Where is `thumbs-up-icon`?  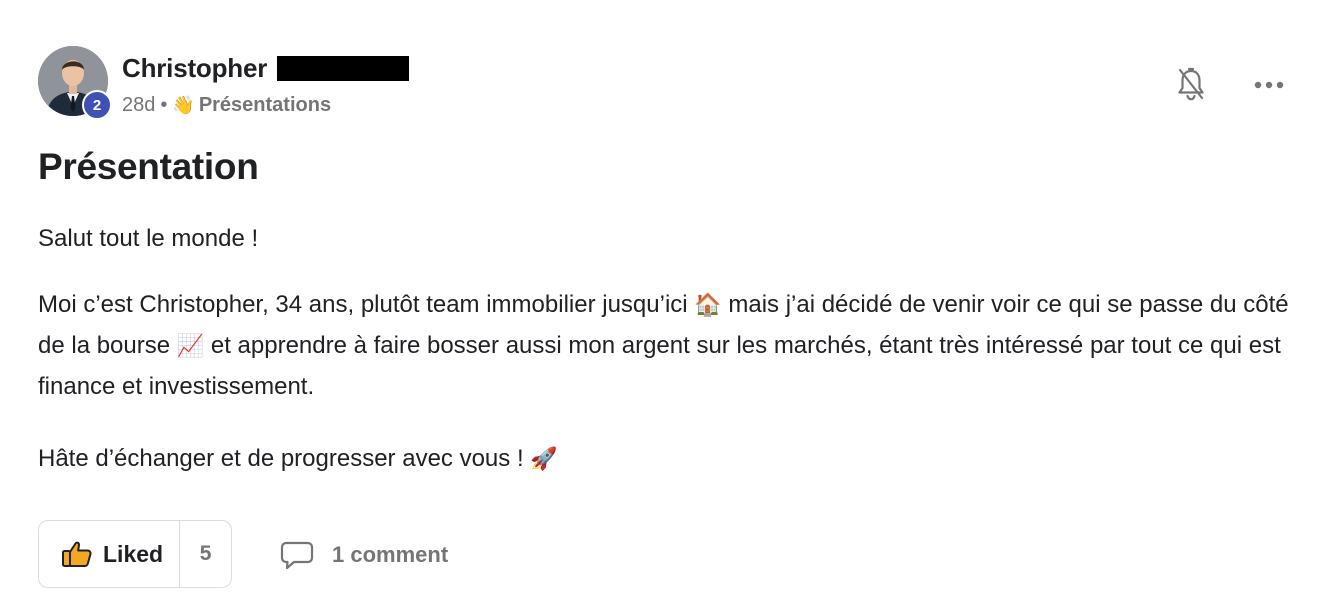 thumbs-up-icon is located at coordinates (77, 554).